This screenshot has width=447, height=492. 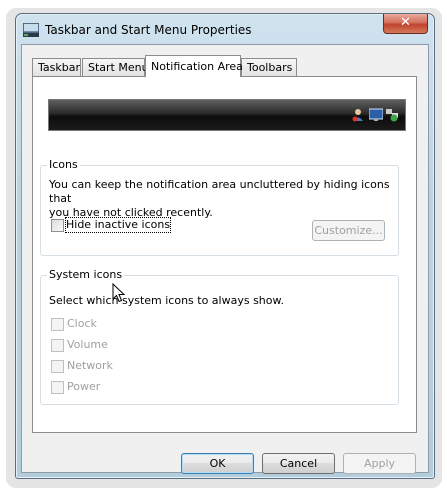 I want to click on volume-label: Volume, so click(x=87, y=344).